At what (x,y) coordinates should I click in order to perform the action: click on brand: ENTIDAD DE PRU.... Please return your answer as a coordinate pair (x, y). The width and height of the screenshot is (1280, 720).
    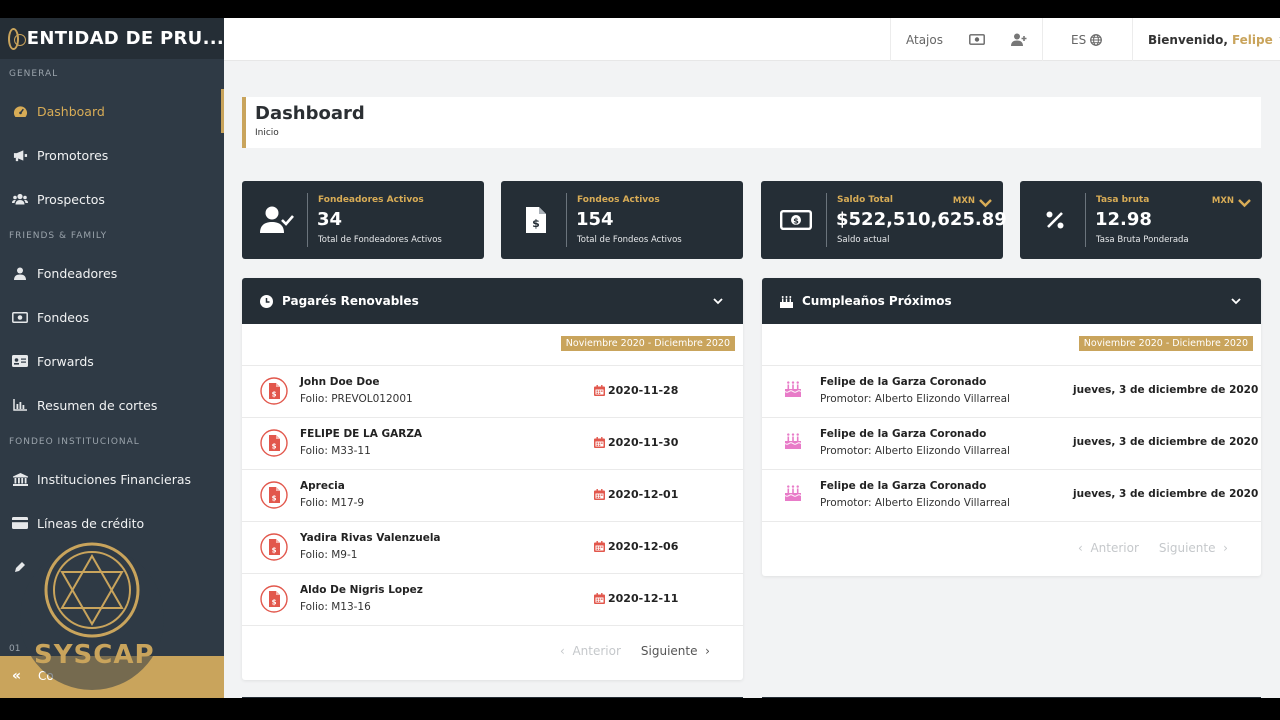
    Looking at the image, I should click on (112, 38).